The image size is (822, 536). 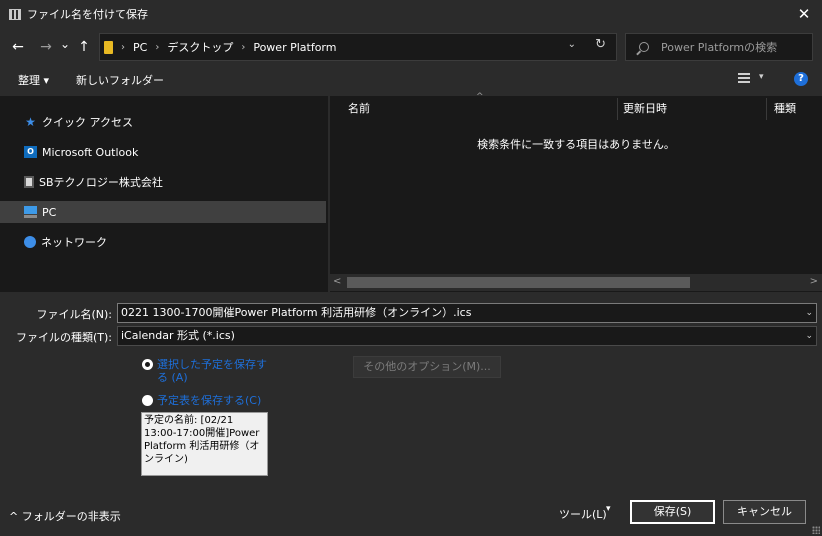 I want to click on folder-icon, so click(x=108, y=47).